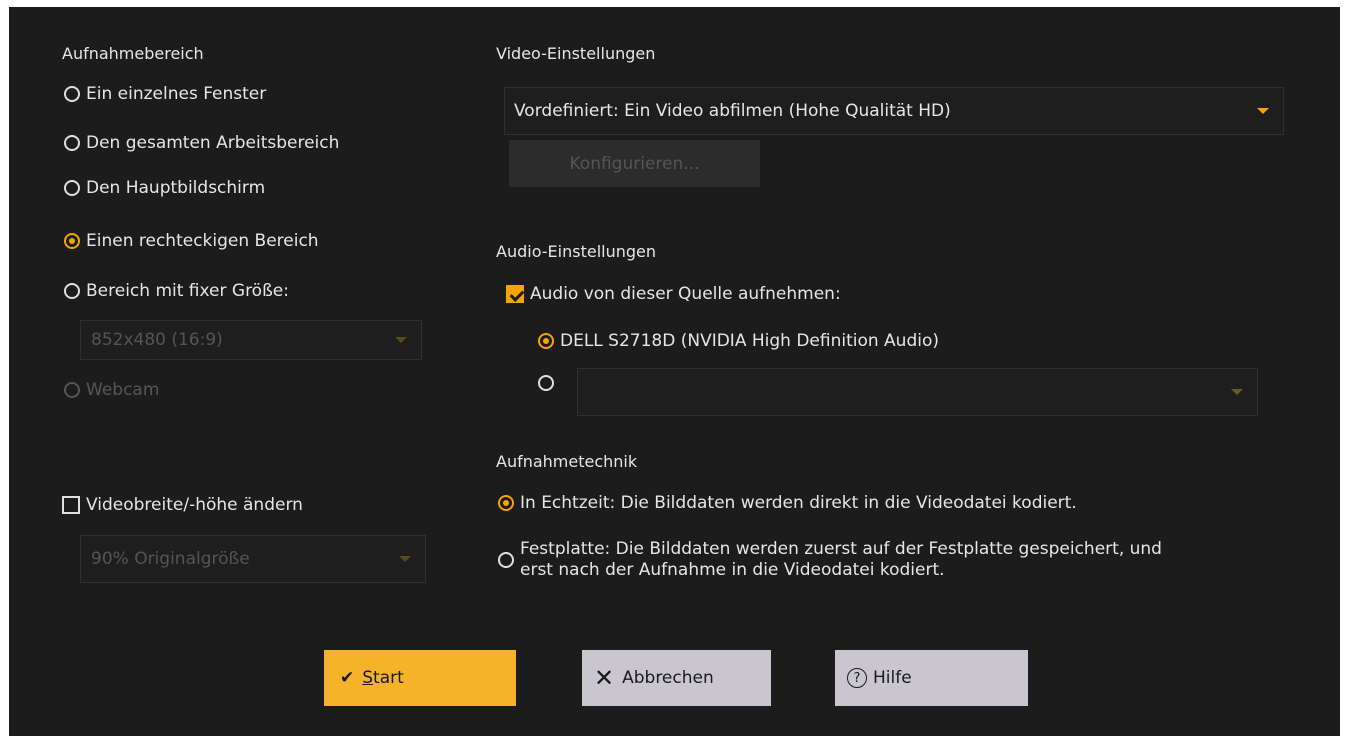  I want to click on radio-single-window: Ein einzelnes Fenster, so click(165, 94).